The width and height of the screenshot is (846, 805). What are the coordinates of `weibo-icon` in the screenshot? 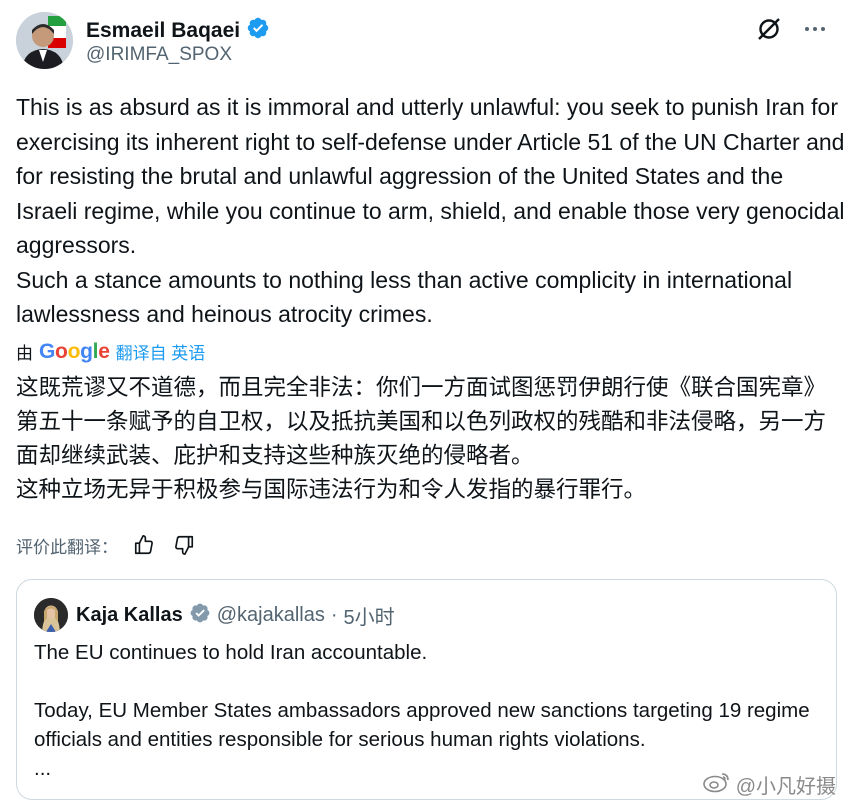 It's located at (717, 785).